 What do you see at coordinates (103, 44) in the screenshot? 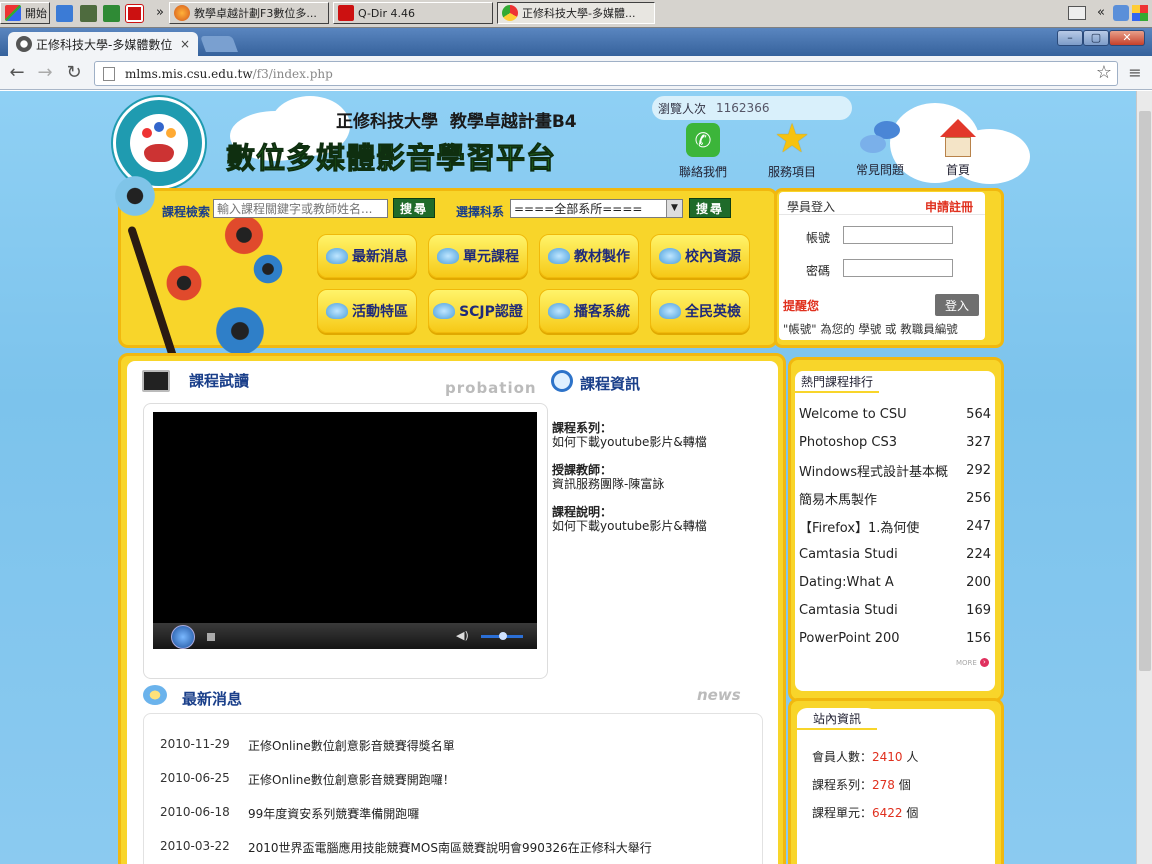
I see `browser-tab-active: 正修科技大學-多媒體數位 ×` at bounding box center [103, 44].